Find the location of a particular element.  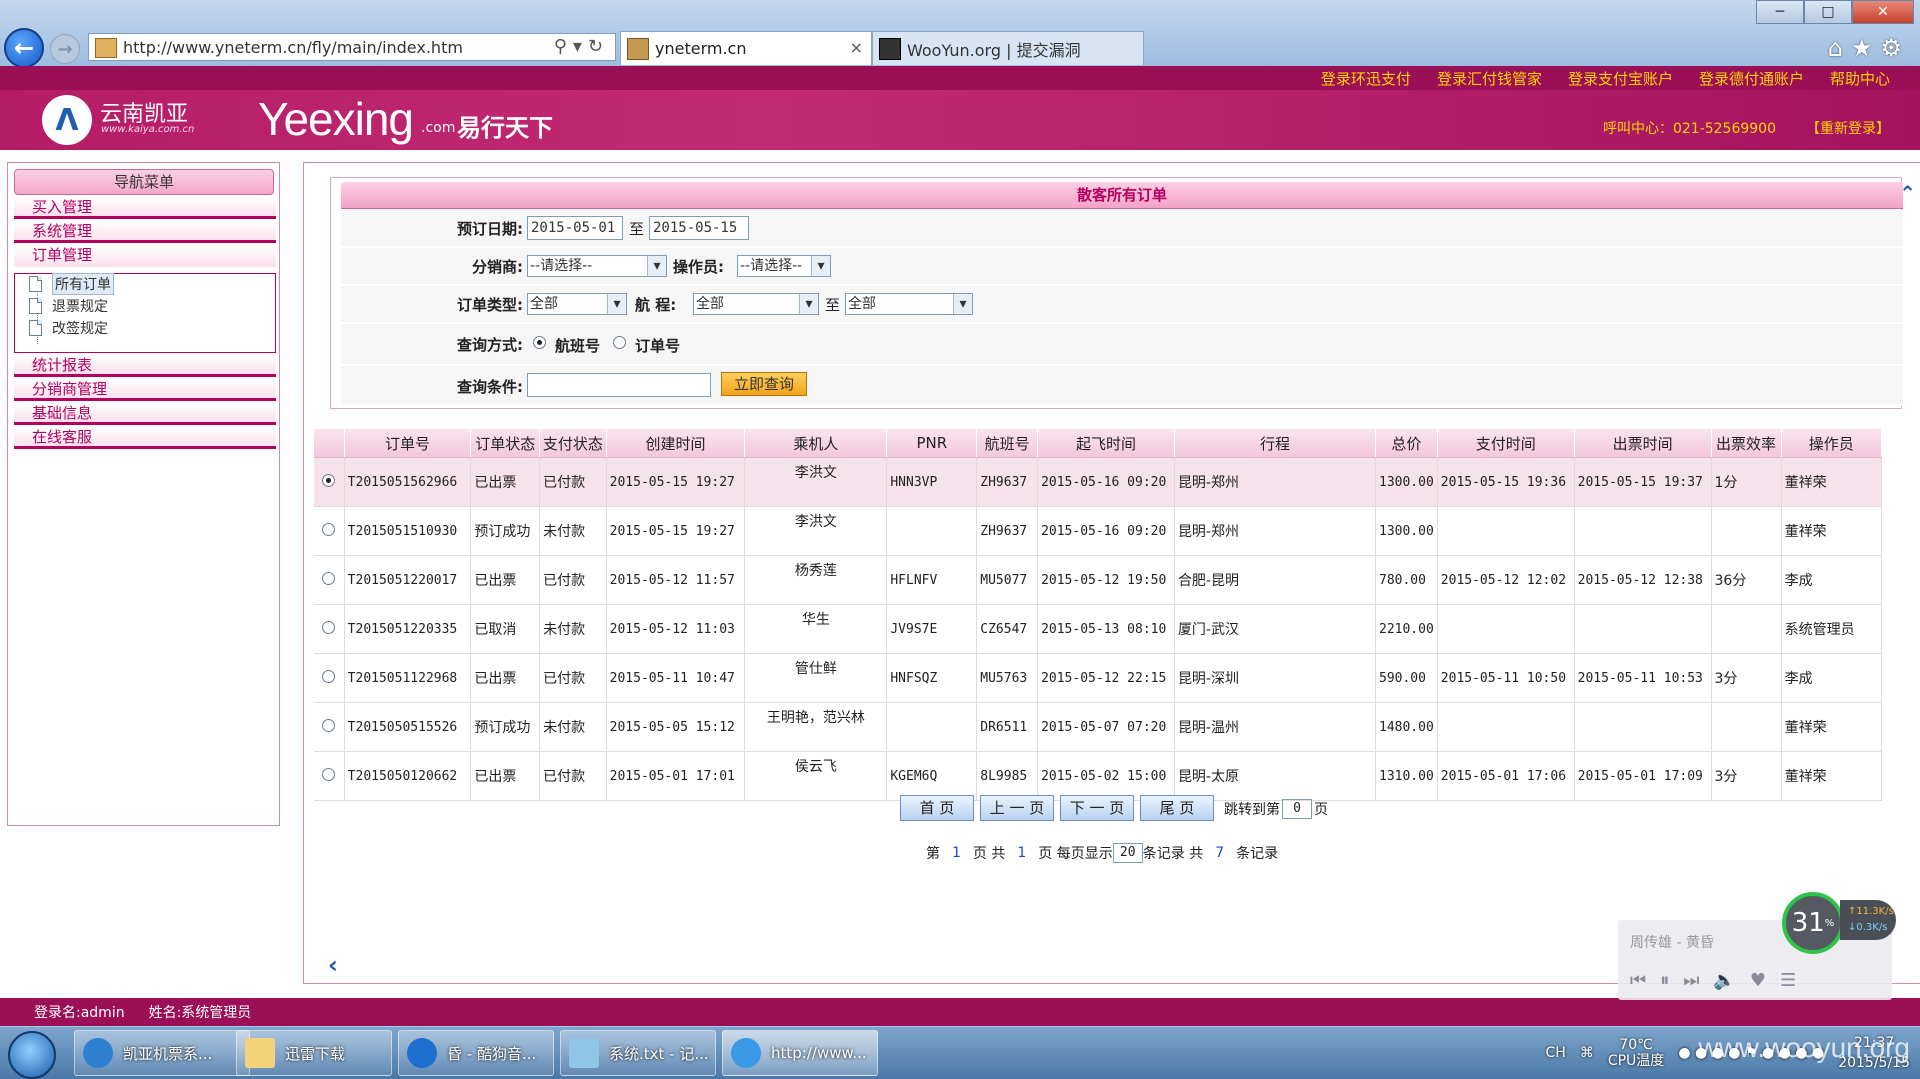

jump-to-page: 跳转到第 0 页 is located at coordinates (1276, 809).